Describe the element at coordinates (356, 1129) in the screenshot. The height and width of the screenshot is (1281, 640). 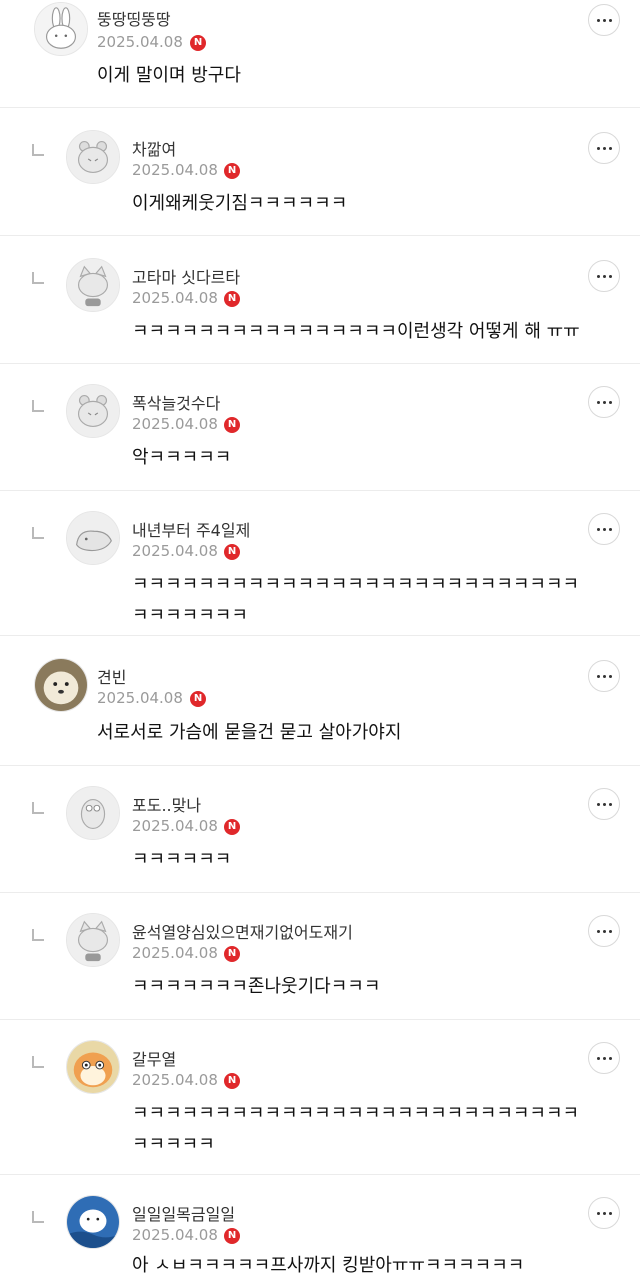
I see `comment-text: ㅋㅋㅋㅋㅋㅋㅋㅋㅋㅋㅋㅋㅋㅋㅋㅋㅋㅋㅋㅋㅋㅋㅋㅋㅋㅋㅋㅋㅋㅋㅋㅋ` at that location.